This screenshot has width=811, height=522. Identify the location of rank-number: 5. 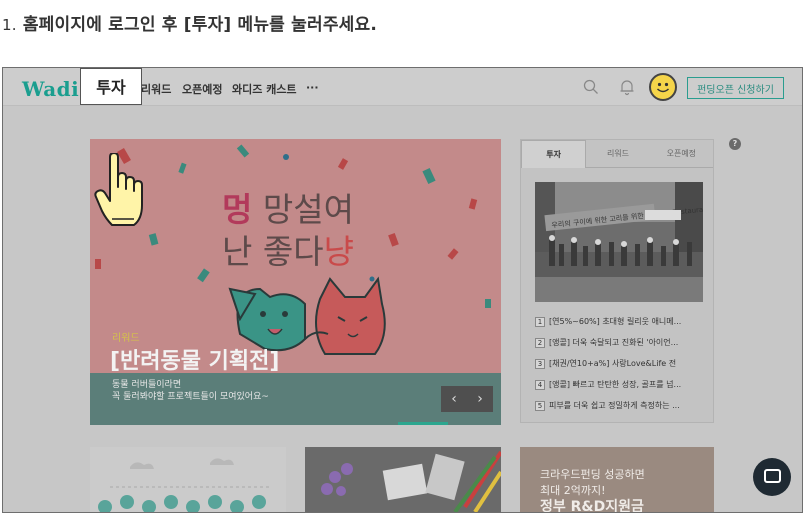
(540, 405).